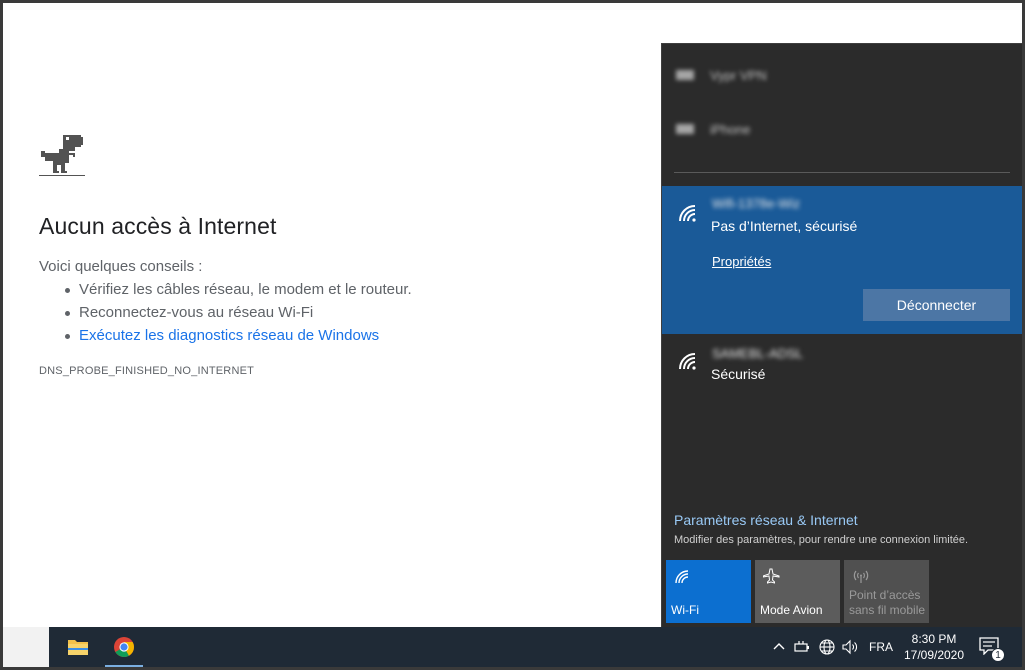 The image size is (1025, 670). Describe the element at coordinates (158, 226) in the screenshot. I see `error-title: Aucun accès à Internet` at that location.